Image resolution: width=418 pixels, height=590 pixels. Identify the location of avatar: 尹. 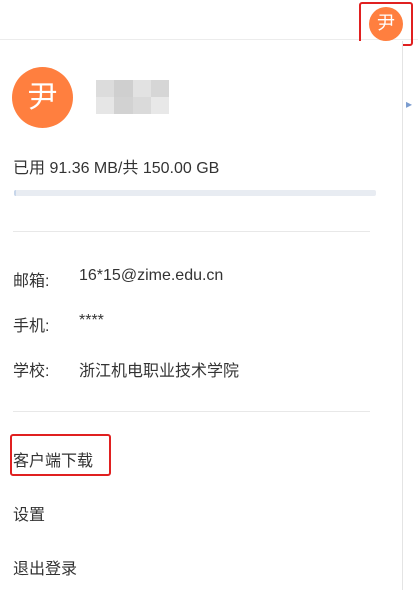
(42, 97).